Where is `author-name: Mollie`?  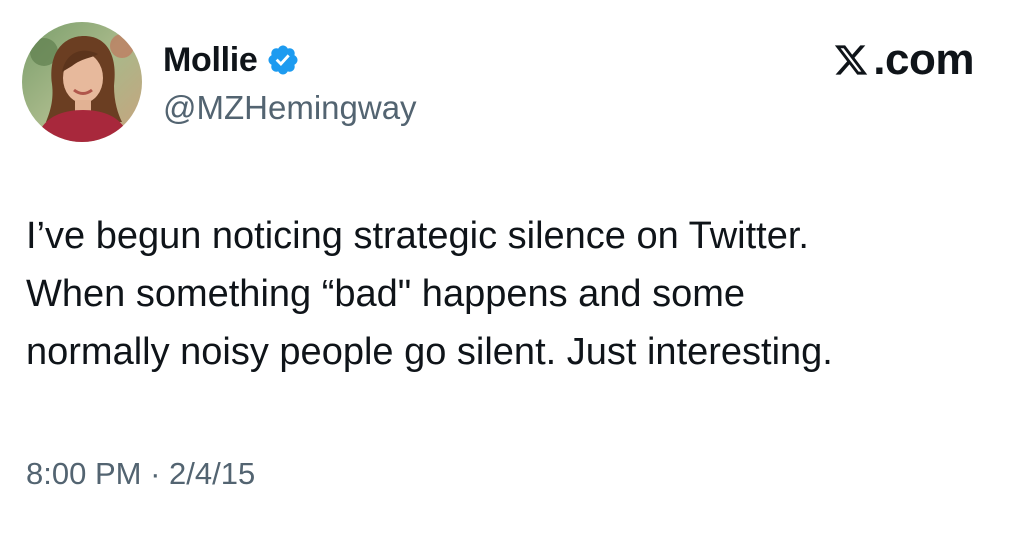 author-name: Mollie is located at coordinates (210, 60).